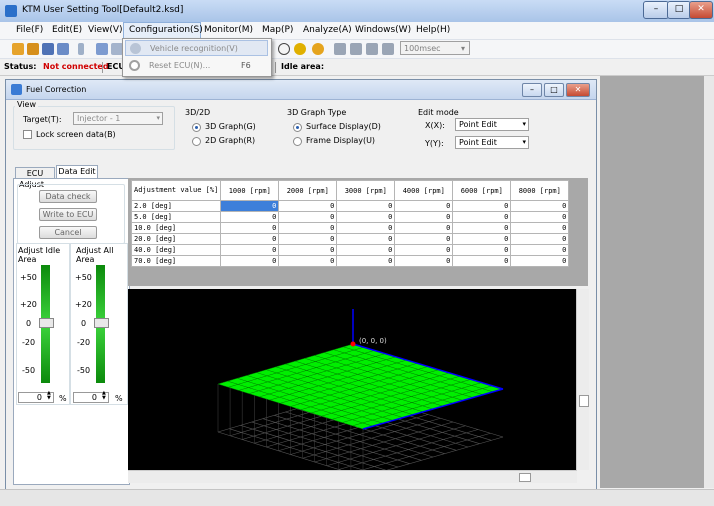 The height and width of the screenshot is (506, 714). What do you see at coordinates (578, 90) in the screenshot?
I see `fuel-close-button: ✕` at bounding box center [578, 90].